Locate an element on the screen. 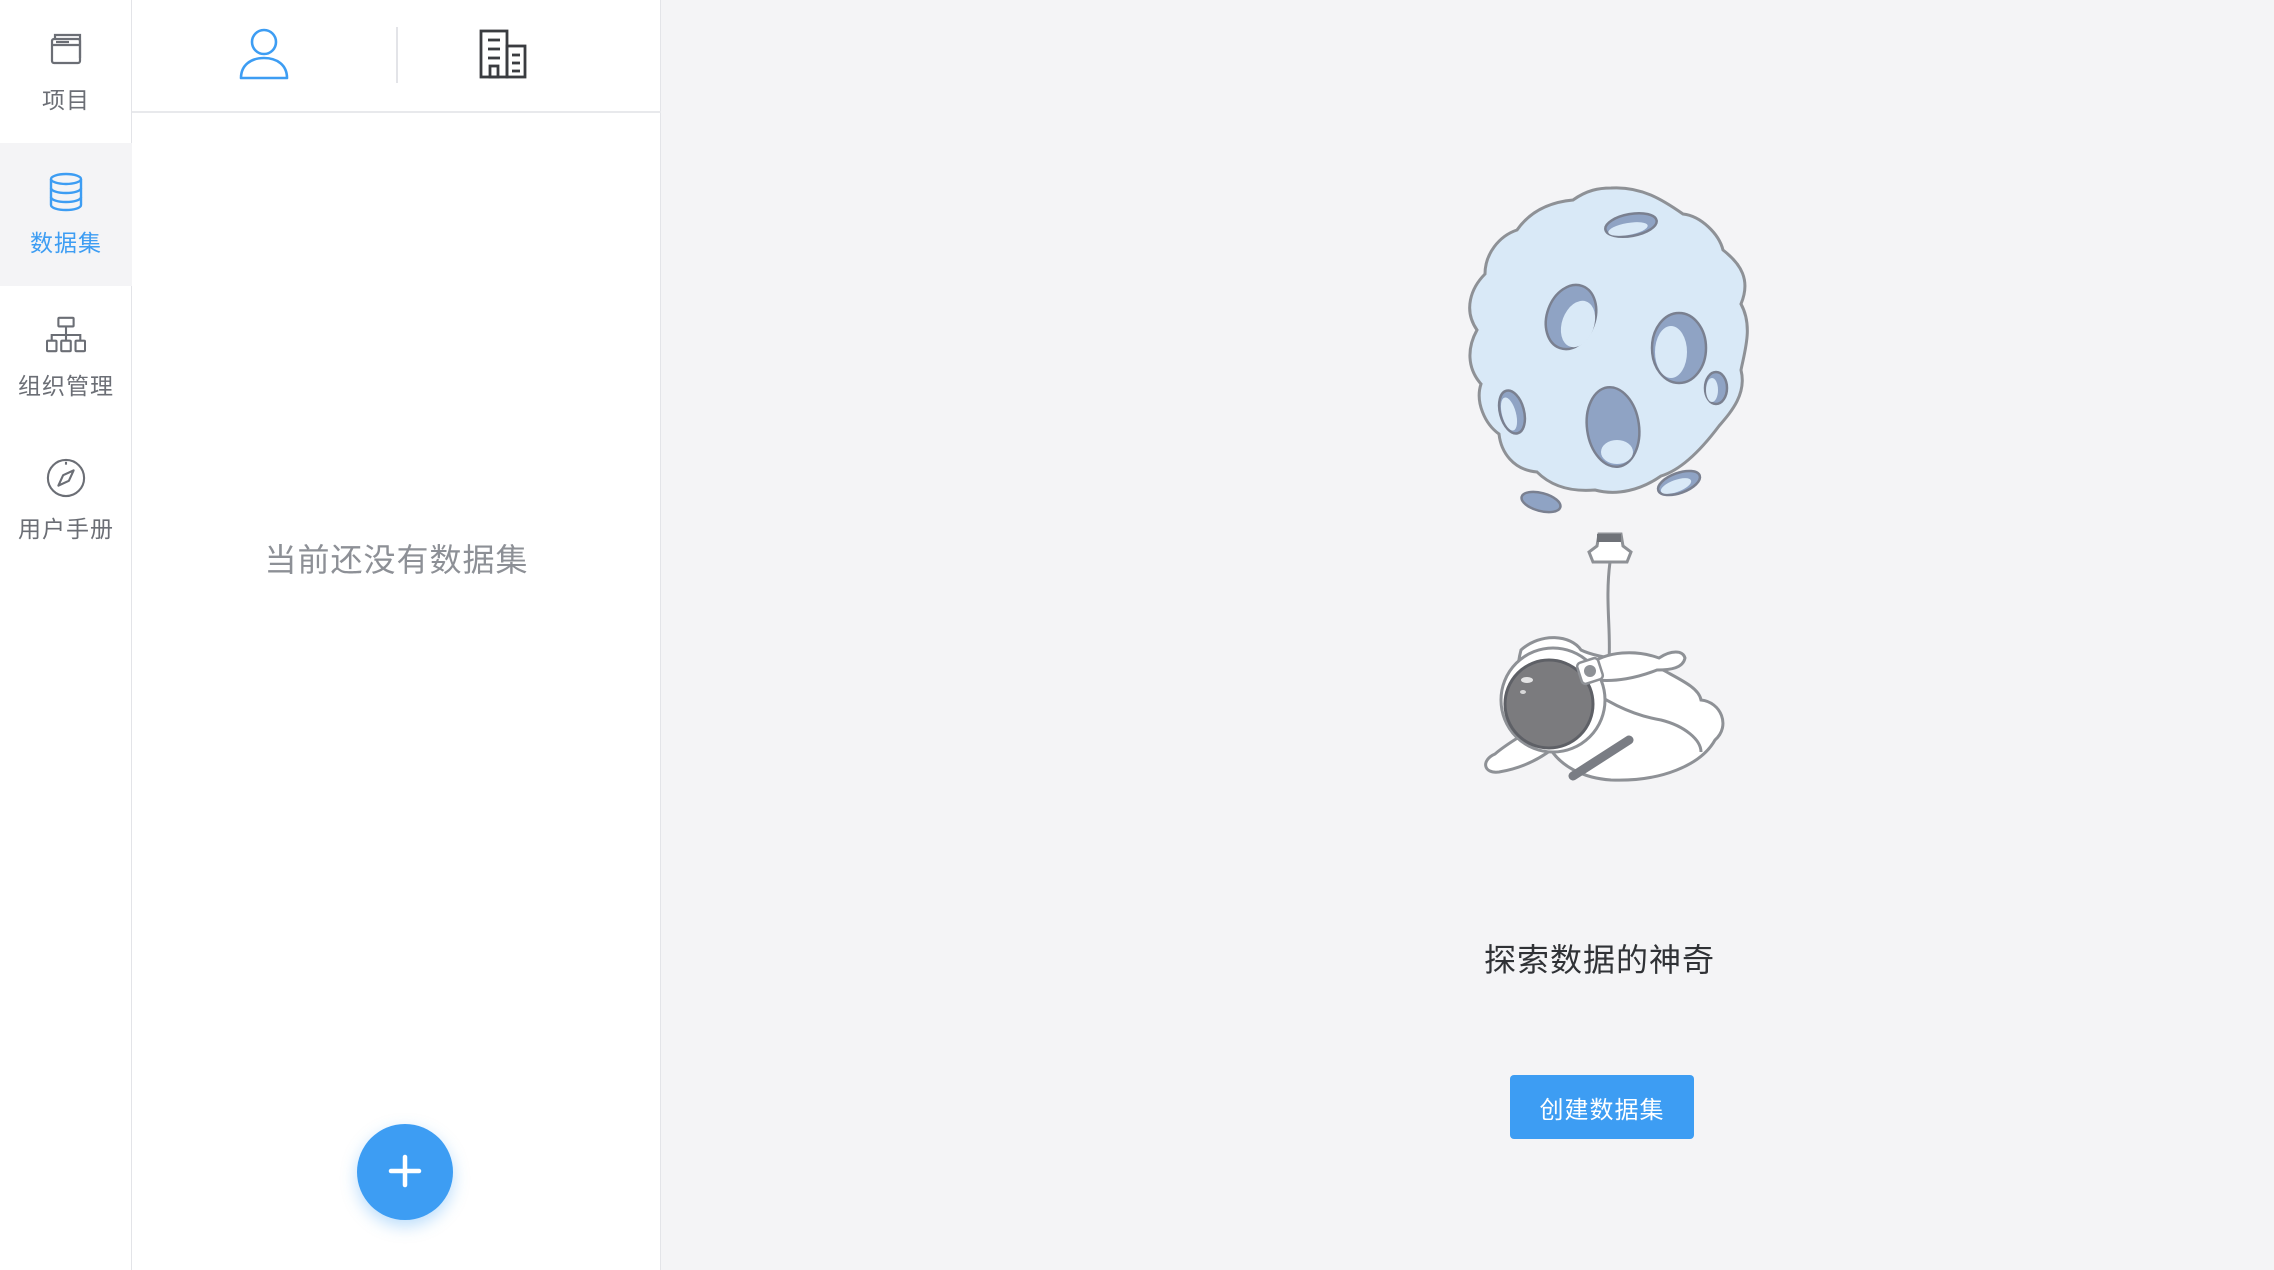  empty-state-text: 当前还没有数据集 is located at coordinates (396, 560).